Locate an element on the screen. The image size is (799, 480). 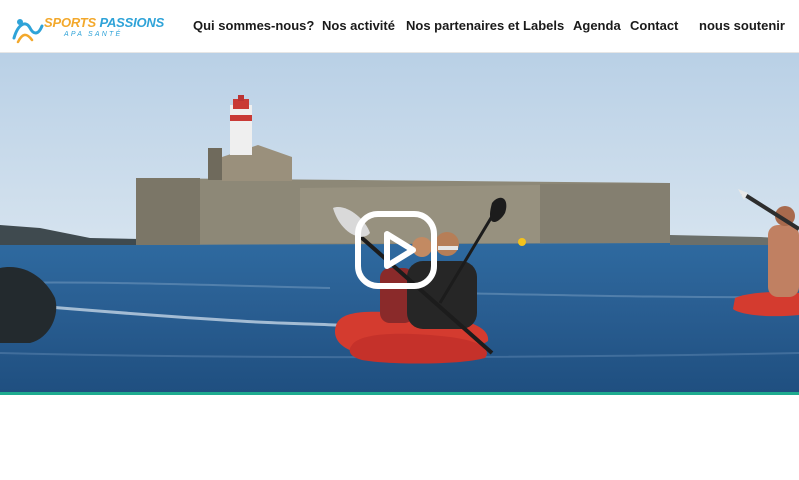
play-icon is located at coordinates (396, 250).